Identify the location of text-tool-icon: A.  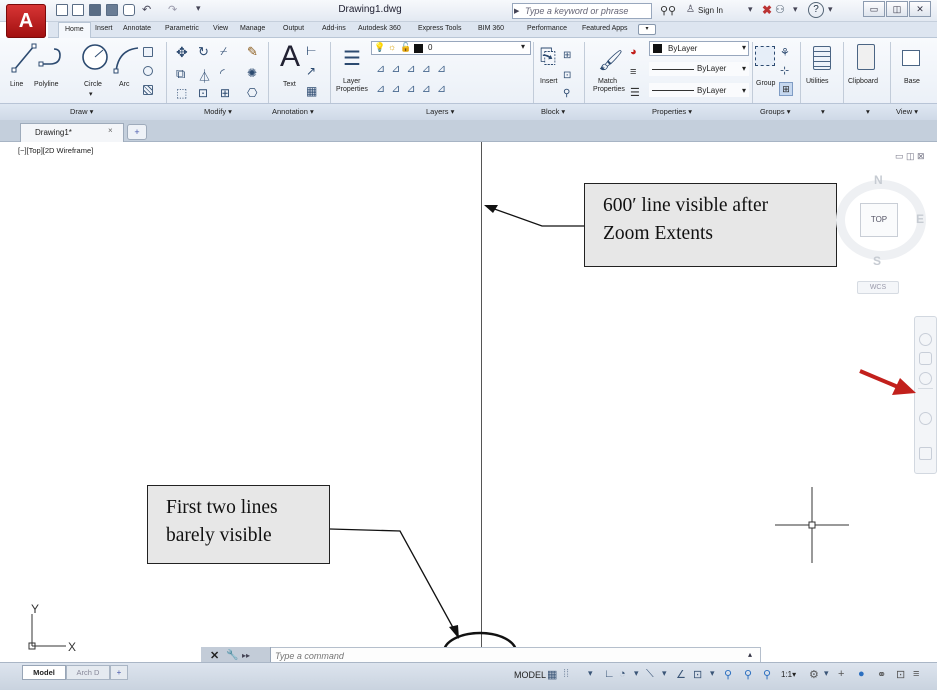
(290, 57).